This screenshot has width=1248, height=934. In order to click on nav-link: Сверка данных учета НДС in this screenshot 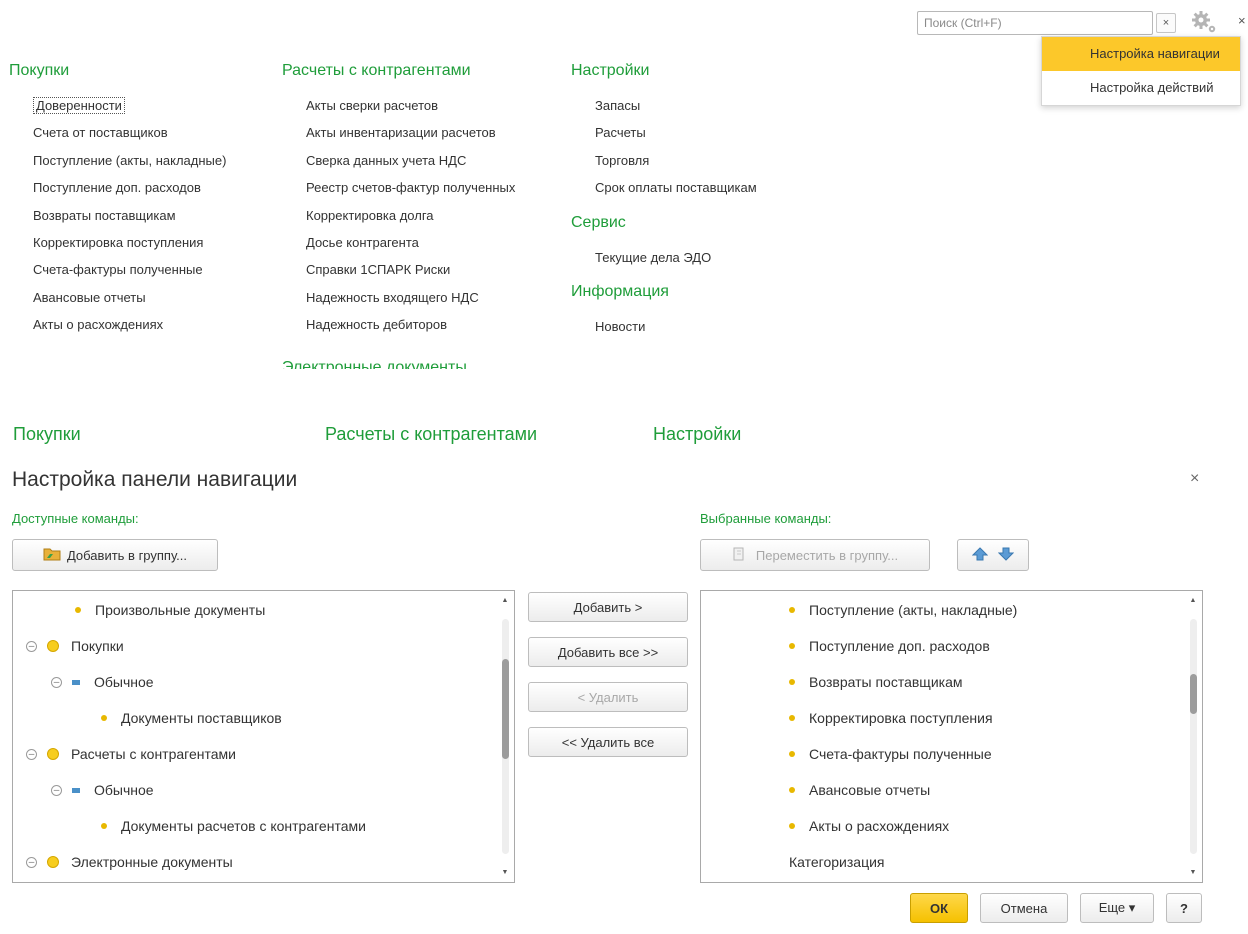, I will do `click(398, 160)`.